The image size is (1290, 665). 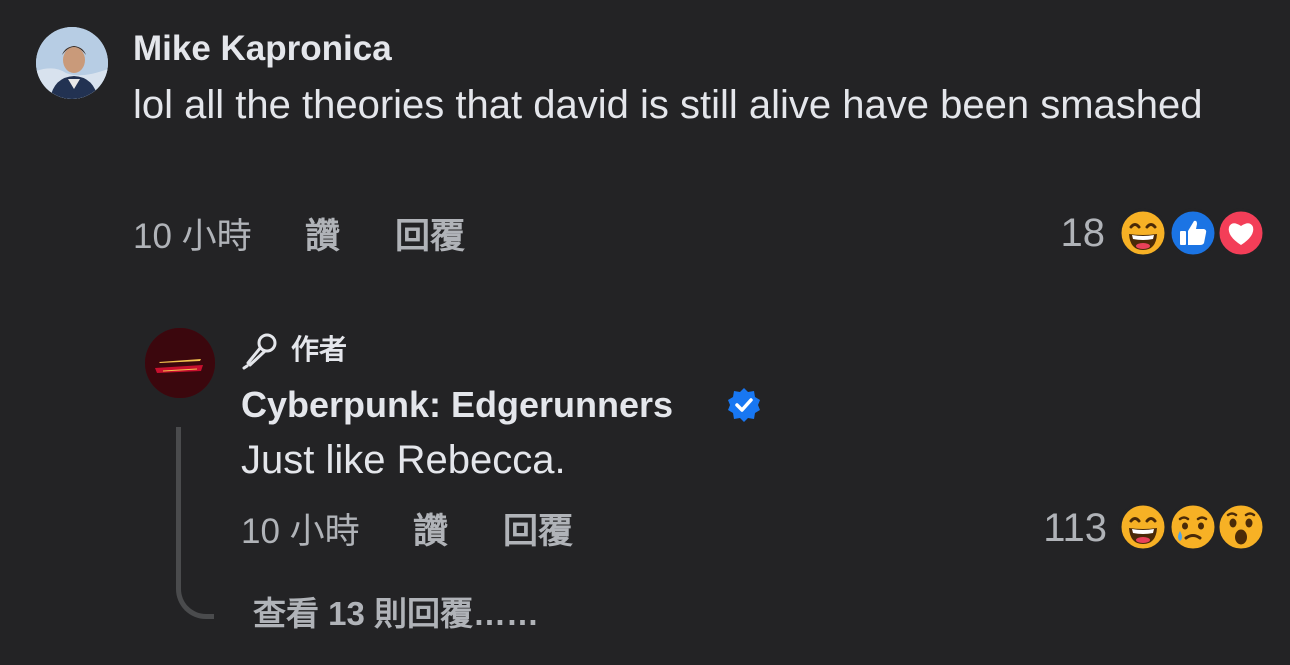 What do you see at coordinates (1241, 233) in the screenshot?
I see `love-icon` at bounding box center [1241, 233].